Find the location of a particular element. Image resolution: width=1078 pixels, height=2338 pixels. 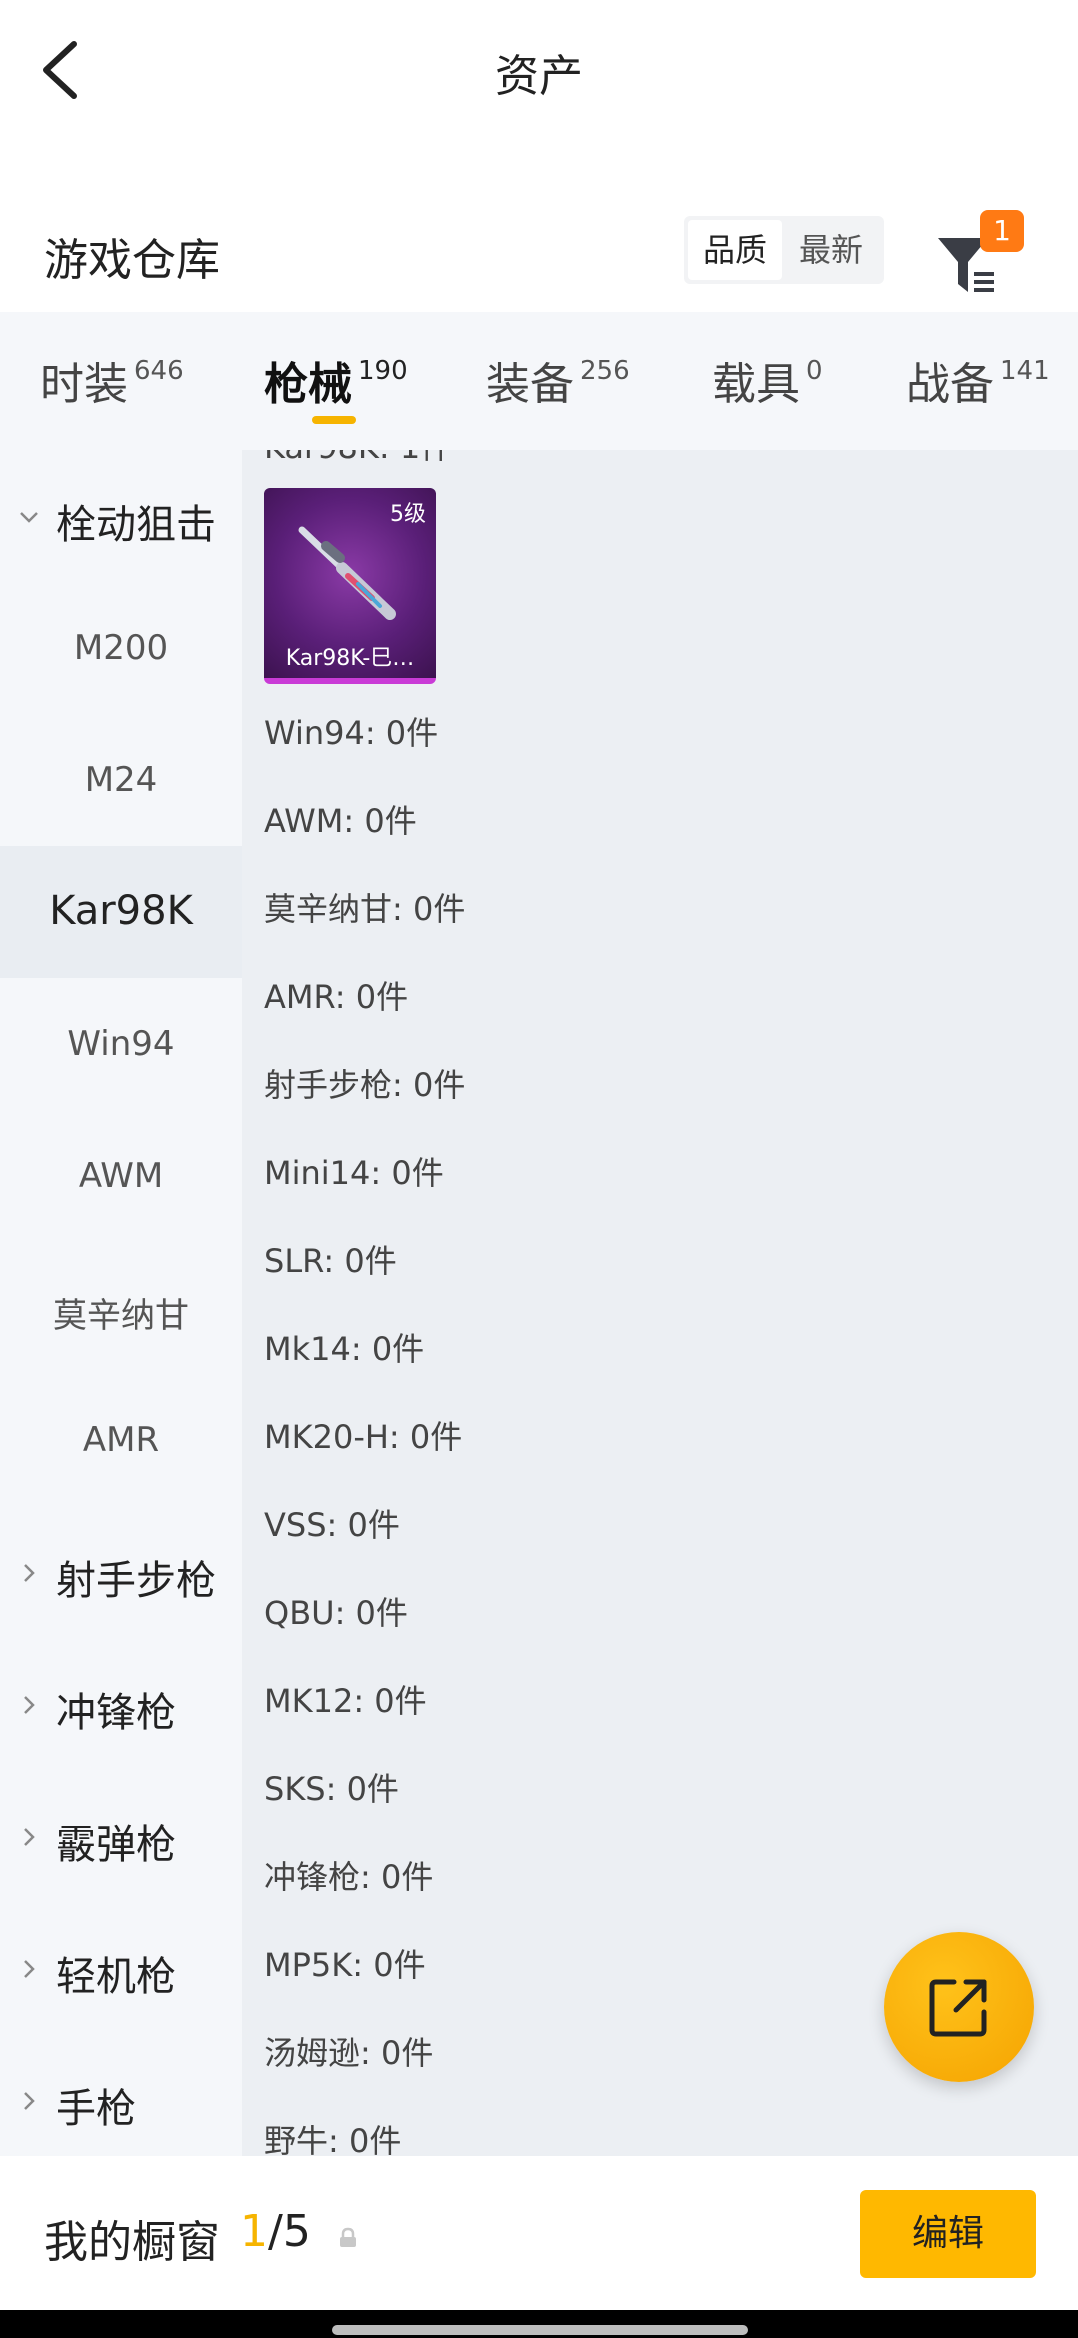

active-tab-indicator is located at coordinates (334, 420).